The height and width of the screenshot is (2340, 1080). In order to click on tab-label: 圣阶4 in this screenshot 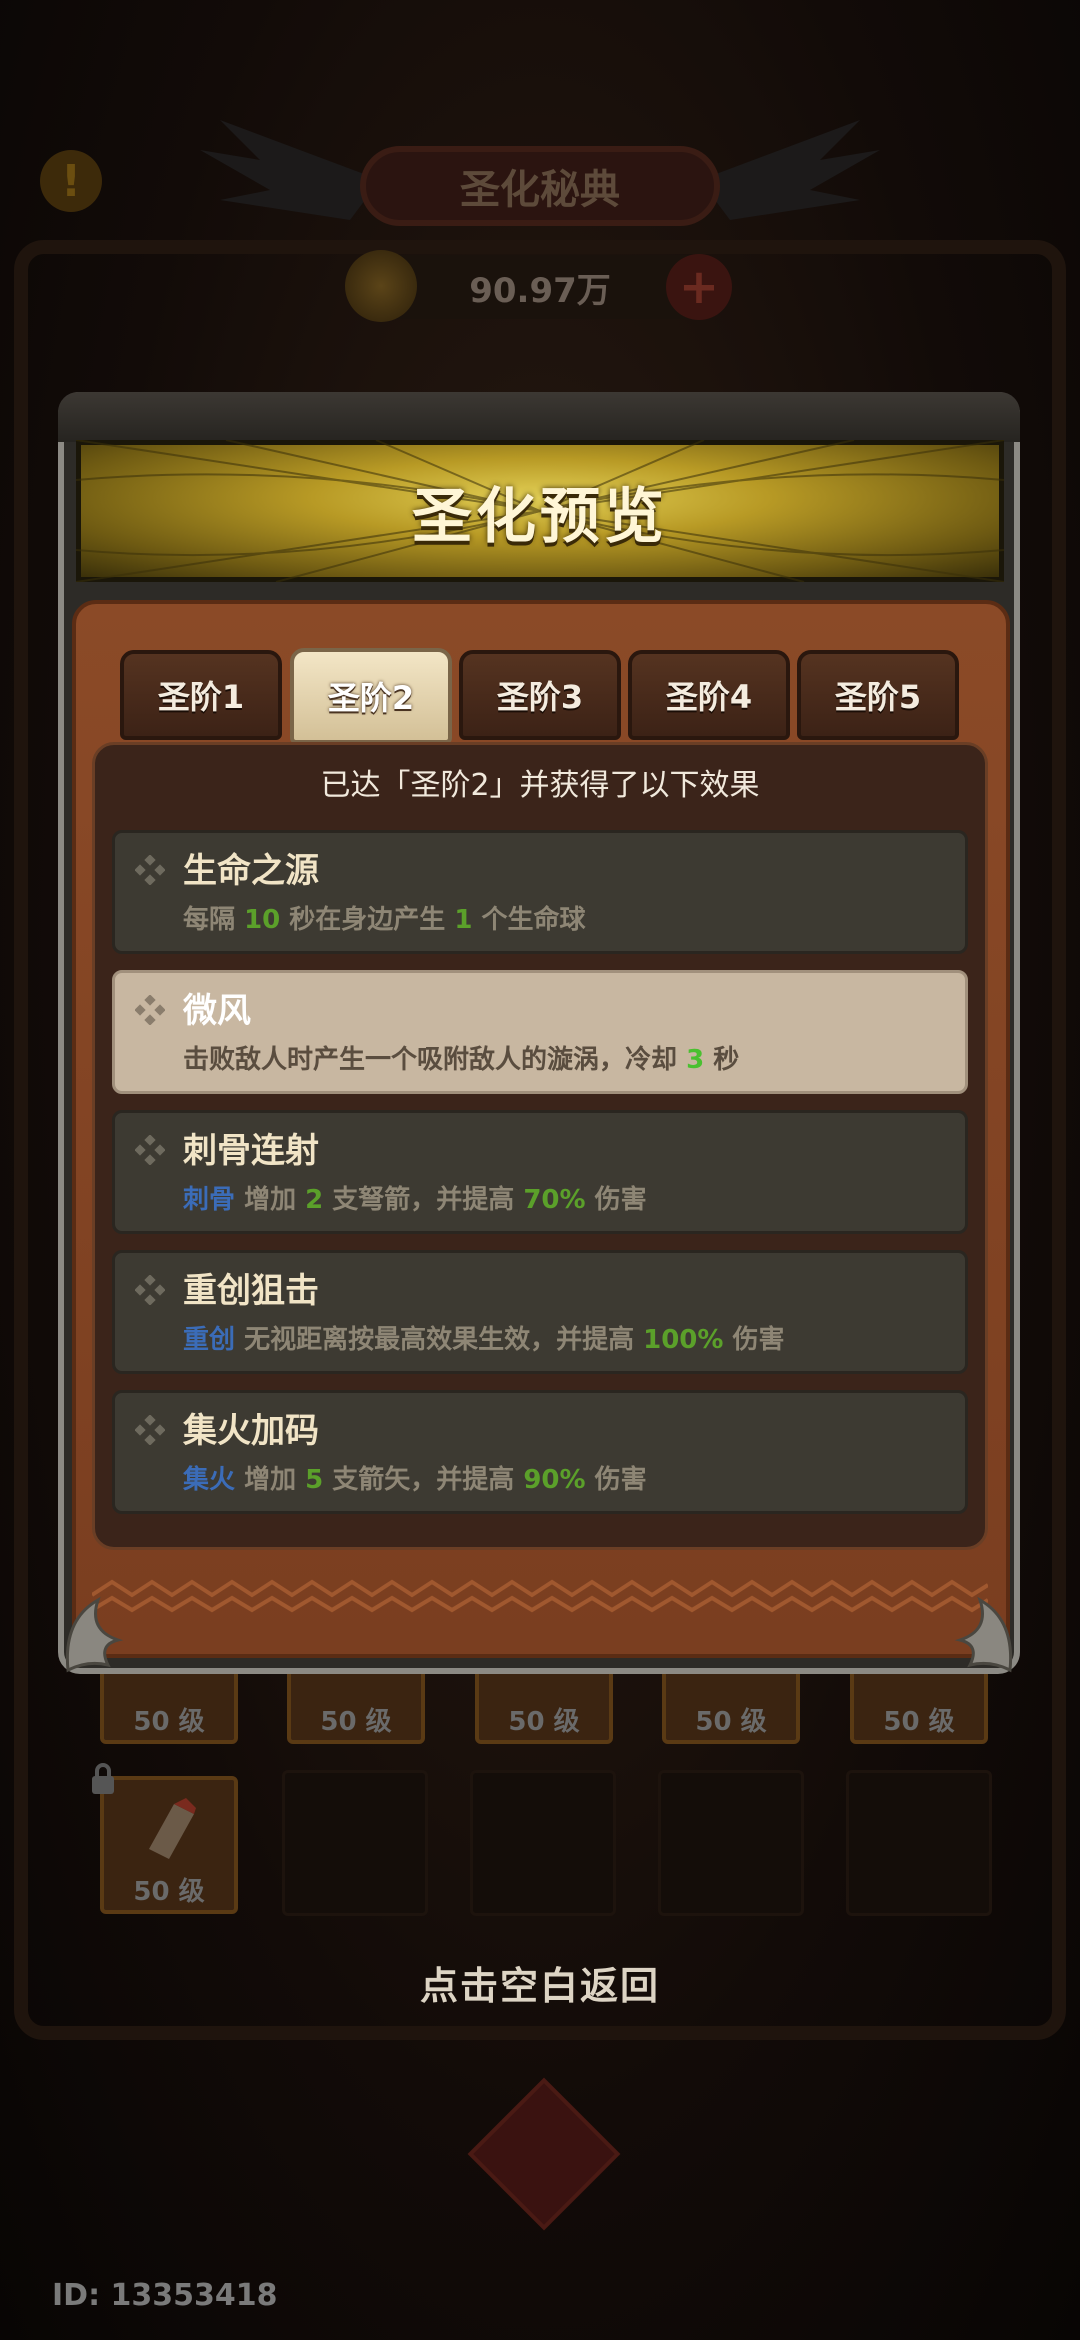, I will do `click(709, 697)`.